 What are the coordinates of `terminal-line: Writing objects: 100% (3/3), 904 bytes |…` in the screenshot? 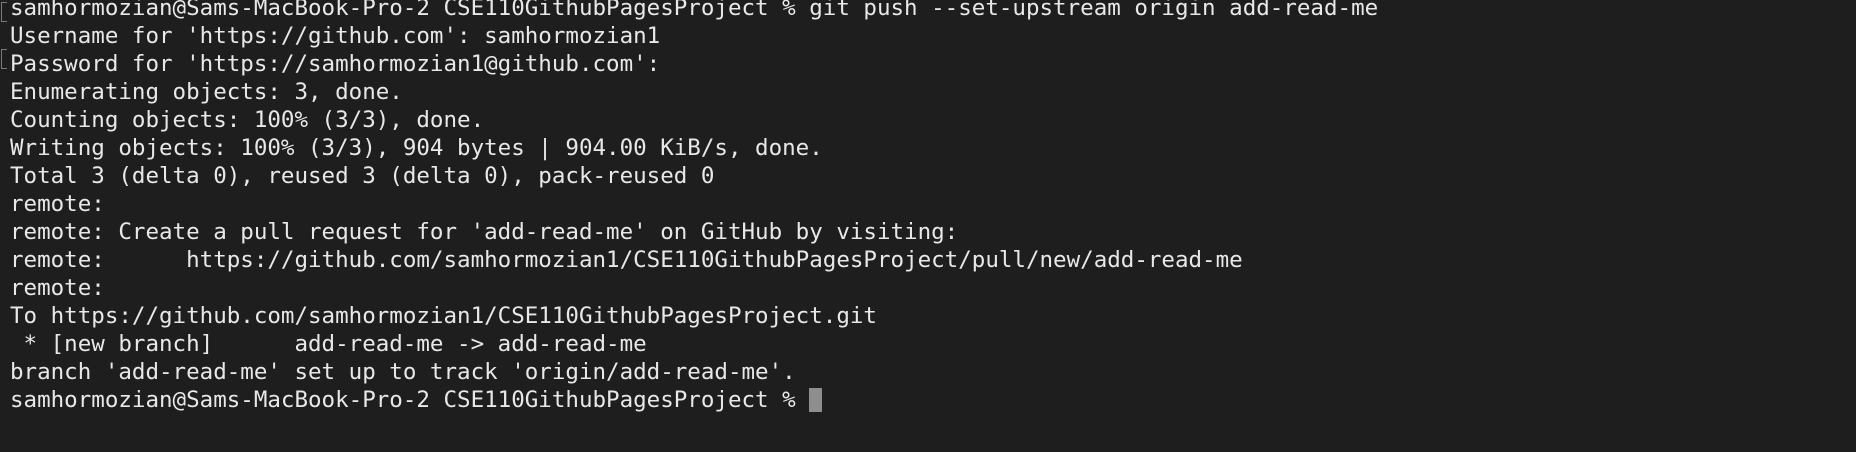 It's located at (416, 148).